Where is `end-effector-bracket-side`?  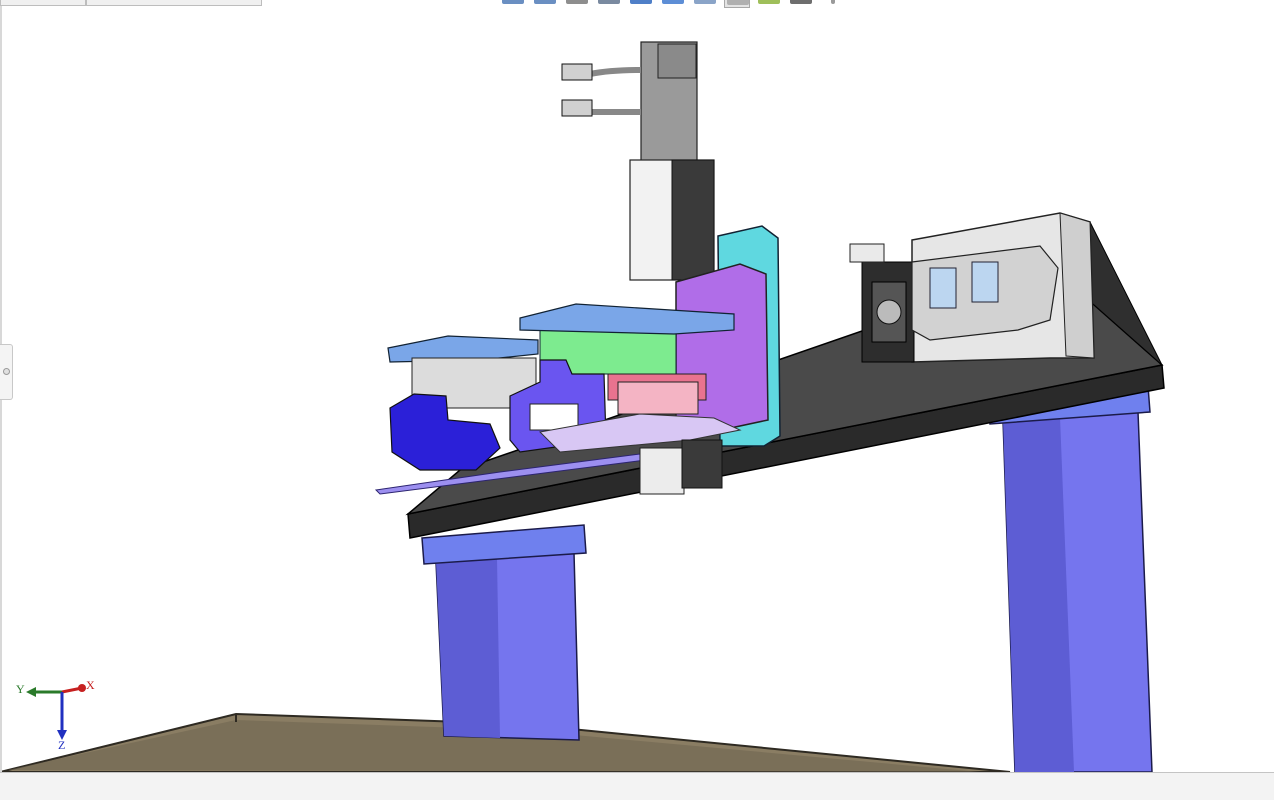
end-effector-bracket-side is located at coordinates (702, 464).